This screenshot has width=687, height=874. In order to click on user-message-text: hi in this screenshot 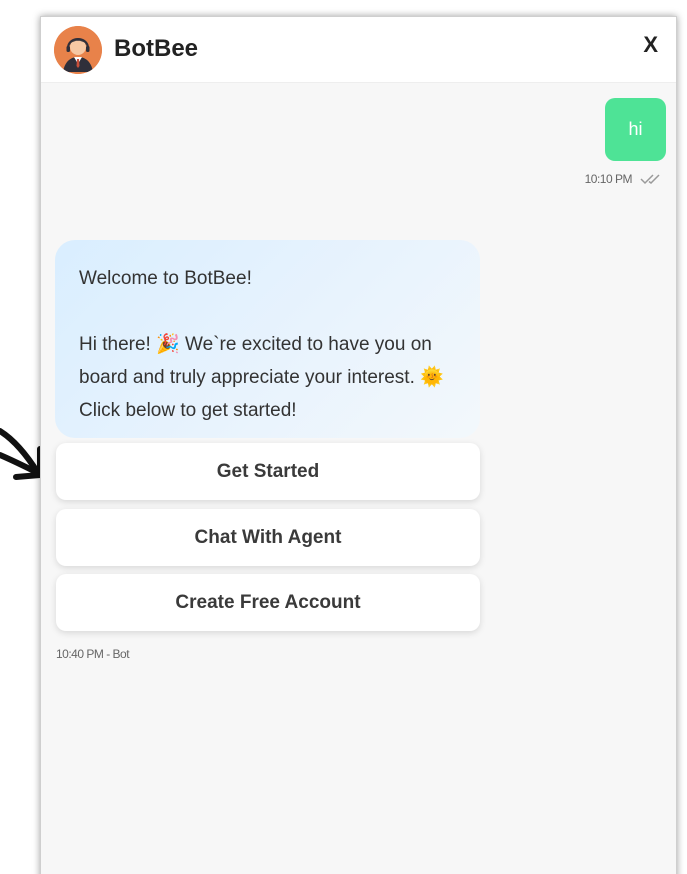, I will do `click(635, 129)`.